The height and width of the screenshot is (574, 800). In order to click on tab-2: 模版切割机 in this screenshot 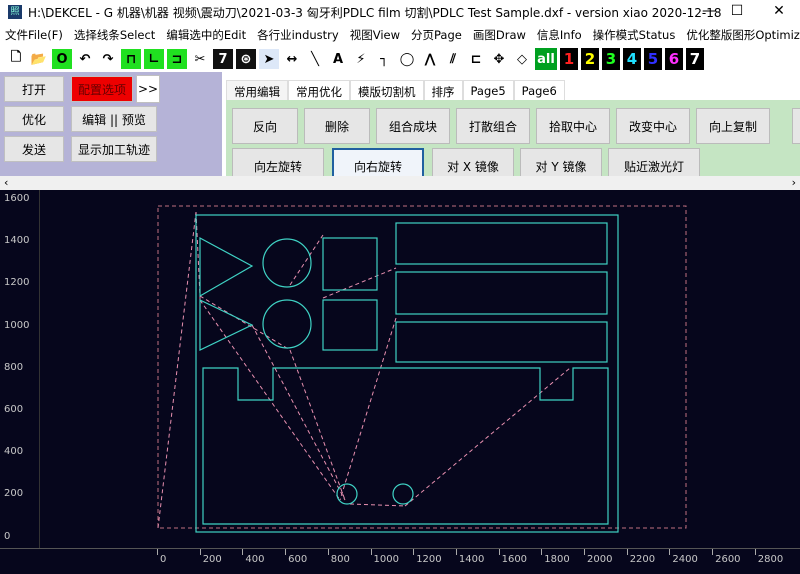, I will do `click(387, 90)`.